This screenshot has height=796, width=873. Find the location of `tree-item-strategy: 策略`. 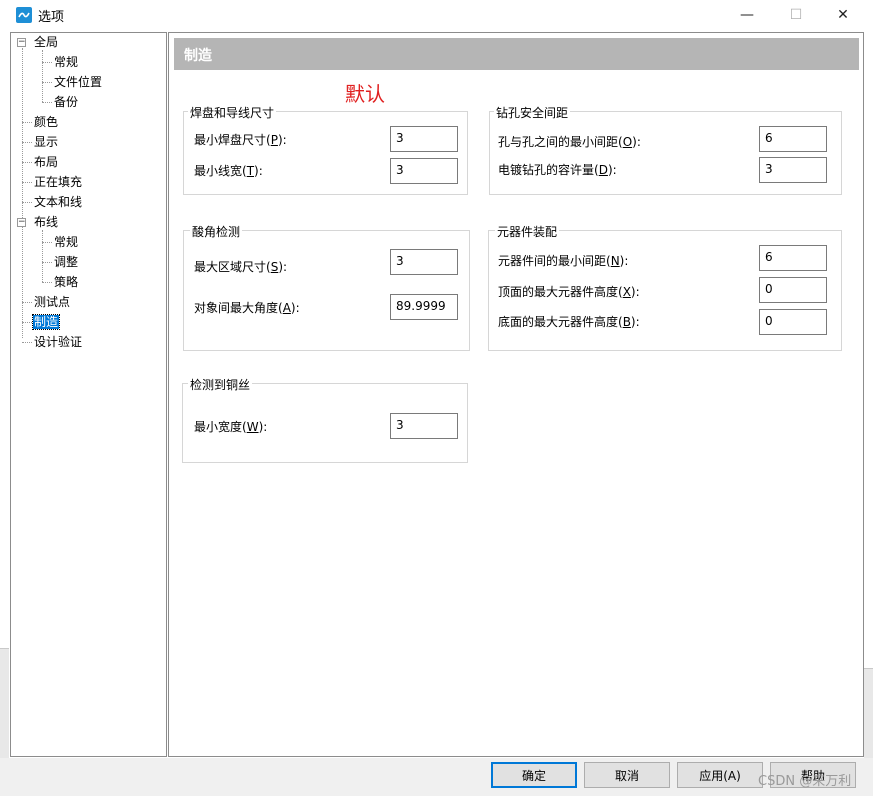

tree-item-strategy: 策略 is located at coordinates (66, 282).